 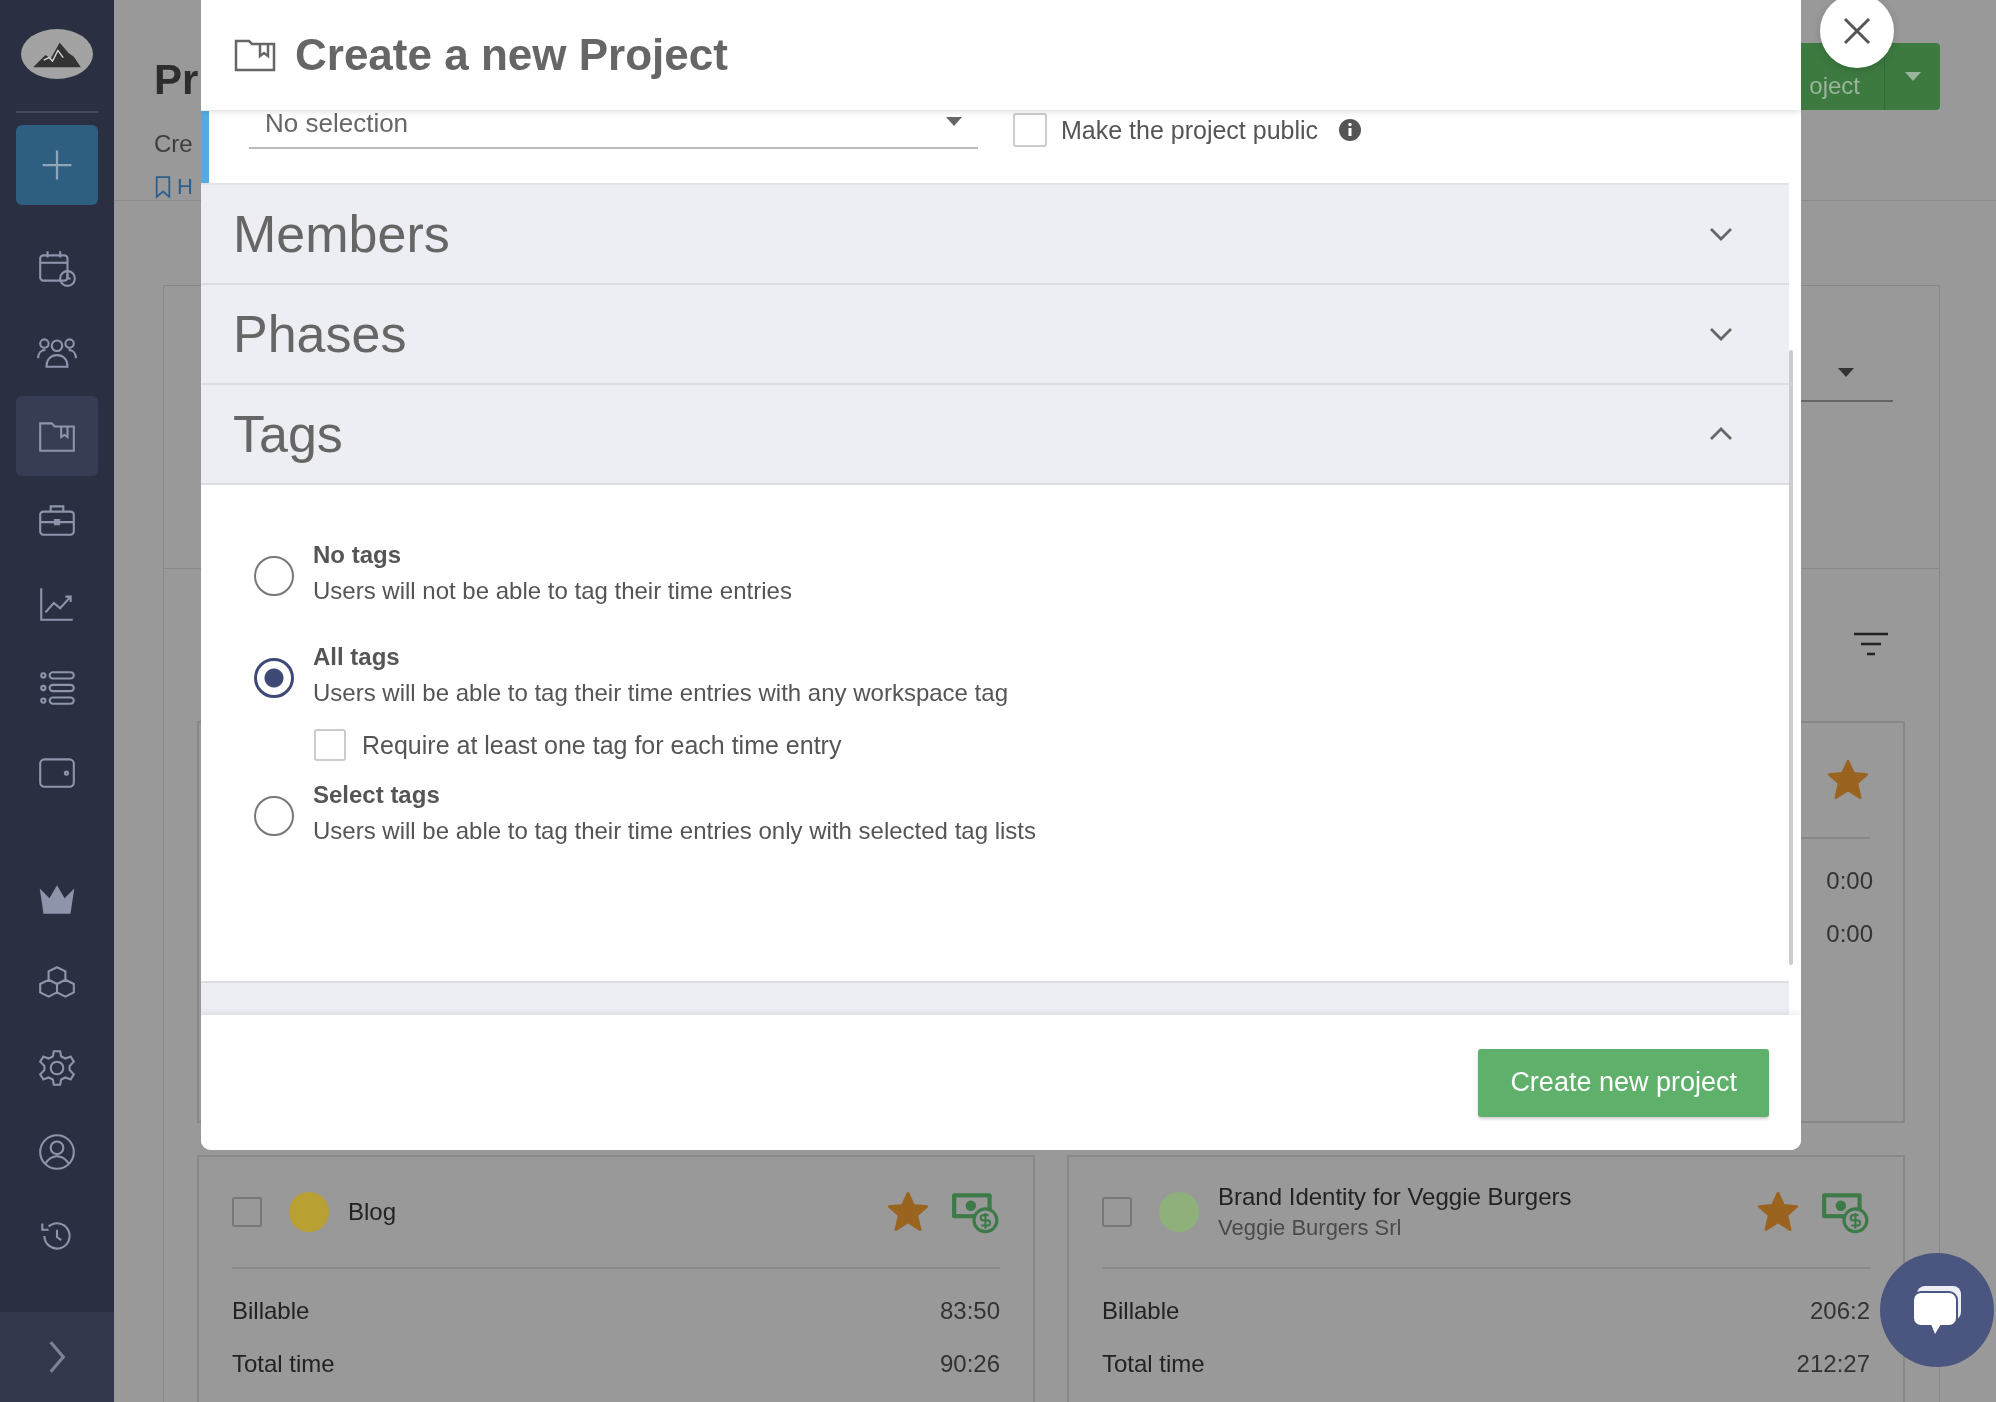 I want to click on info-icon, so click(x=1350, y=130).